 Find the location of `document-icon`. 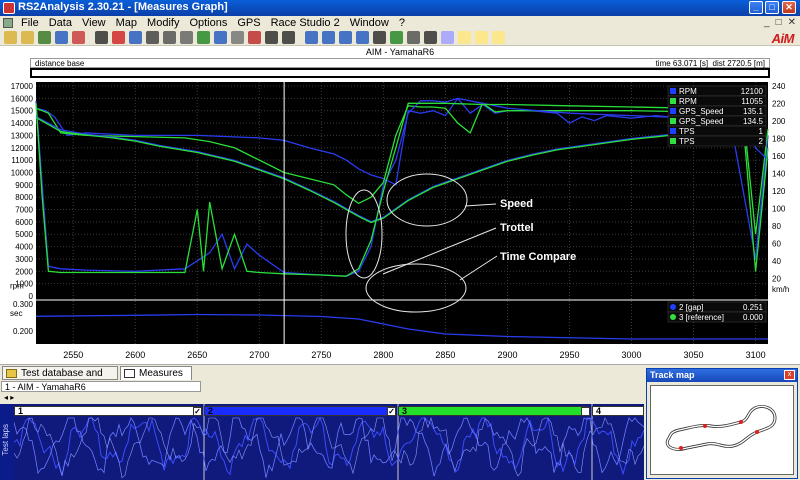

document-icon is located at coordinates (8, 23).